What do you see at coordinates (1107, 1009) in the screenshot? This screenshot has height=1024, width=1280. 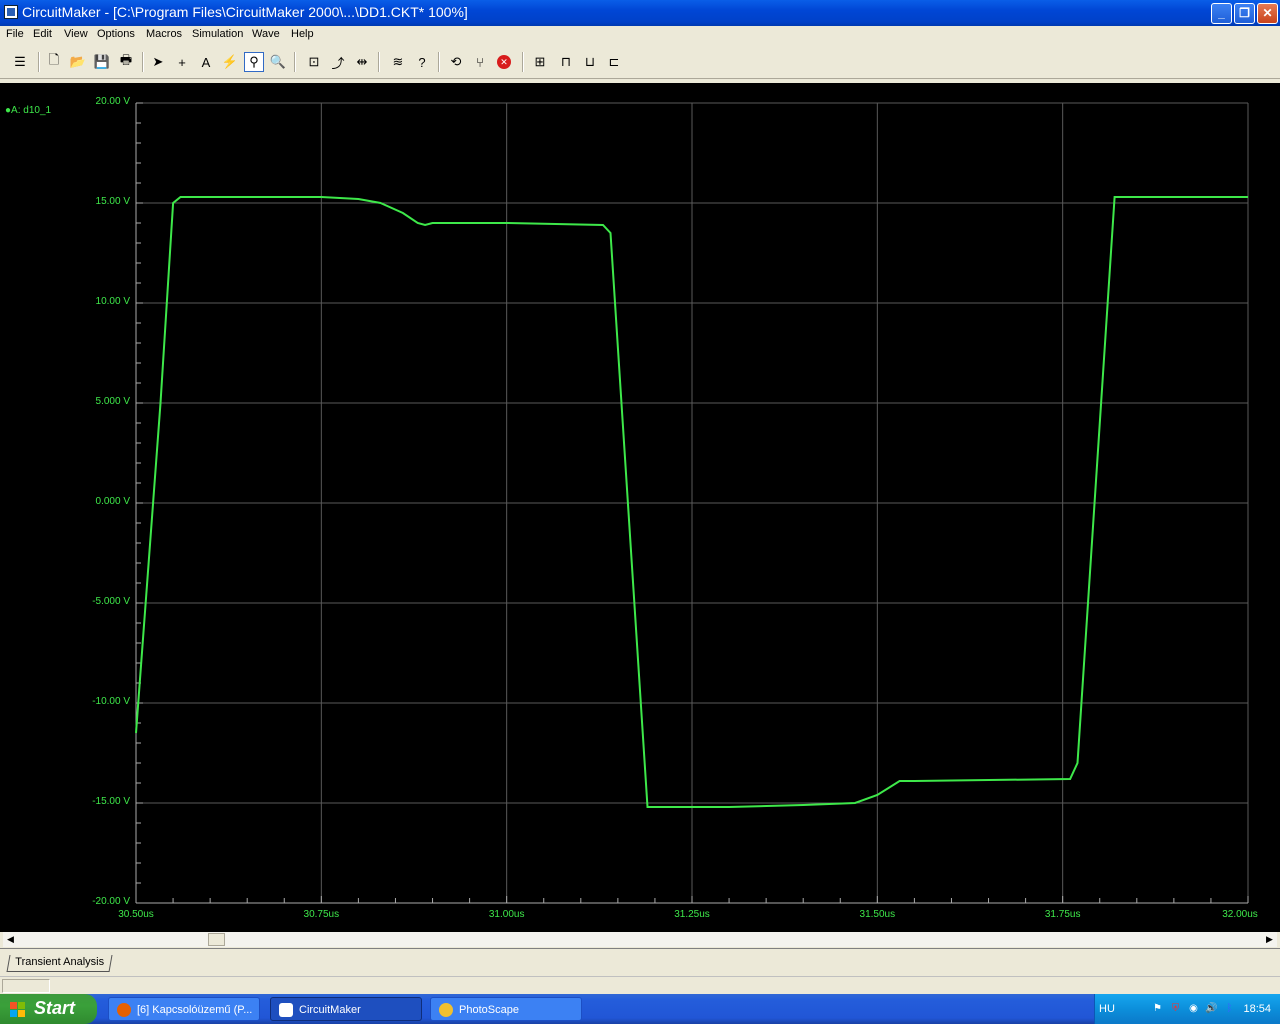 I see `language-indicator: HU` at bounding box center [1107, 1009].